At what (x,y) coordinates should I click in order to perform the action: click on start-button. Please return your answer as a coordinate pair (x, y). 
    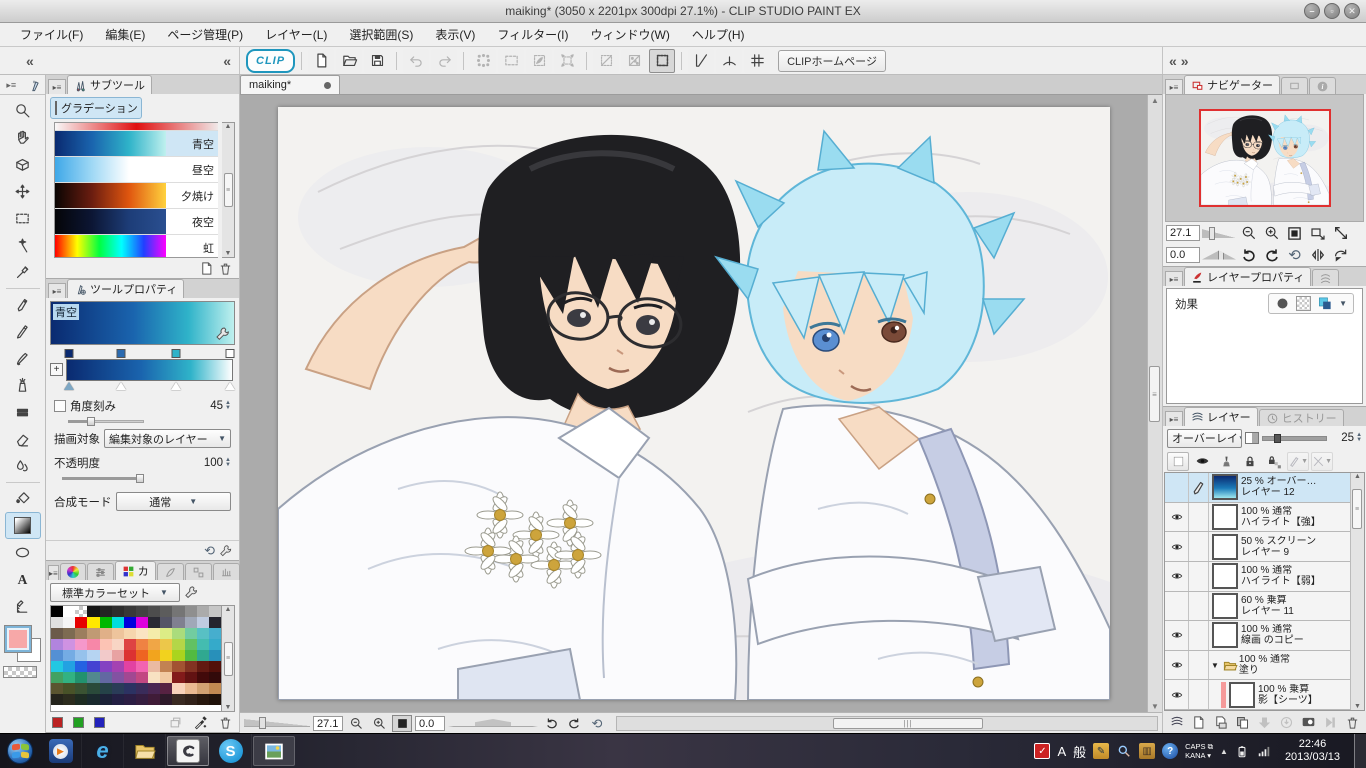
    Looking at the image, I should click on (20, 751).